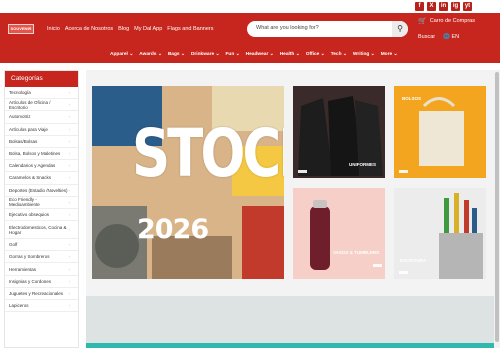 This screenshot has height=348, width=500. What do you see at coordinates (260, 54) in the screenshot?
I see `catnav-headwear: Headwear ⌄` at bounding box center [260, 54].